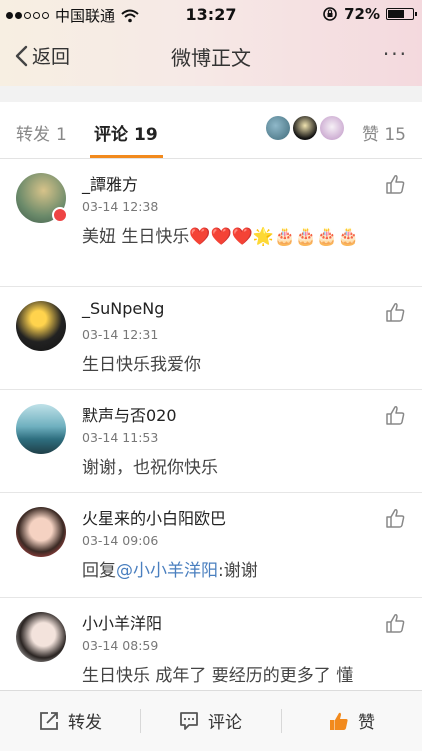  What do you see at coordinates (218, 676) in the screenshot?
I see `comment-text: 生日快乐 成年了 要经历的更多了 懂` at bounding box center [218, 676].